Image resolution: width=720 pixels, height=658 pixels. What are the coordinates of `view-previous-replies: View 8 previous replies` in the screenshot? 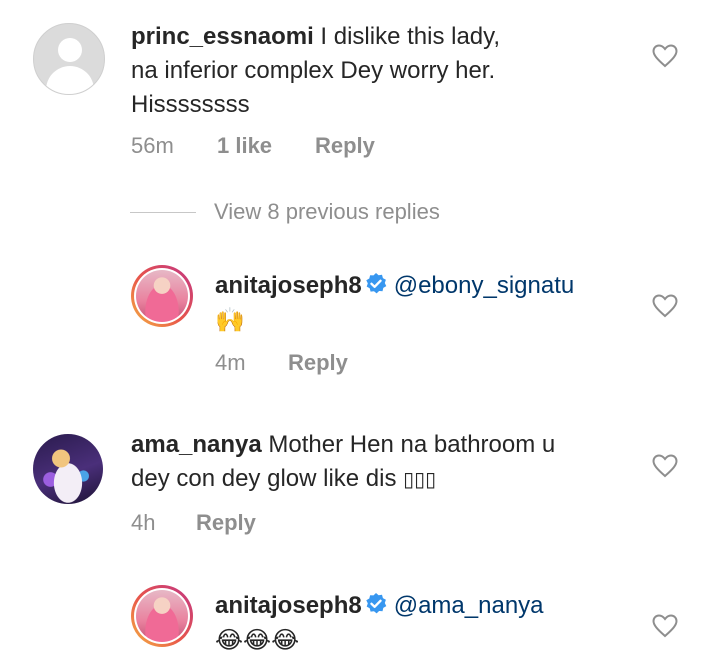 It's located at (285, 212).